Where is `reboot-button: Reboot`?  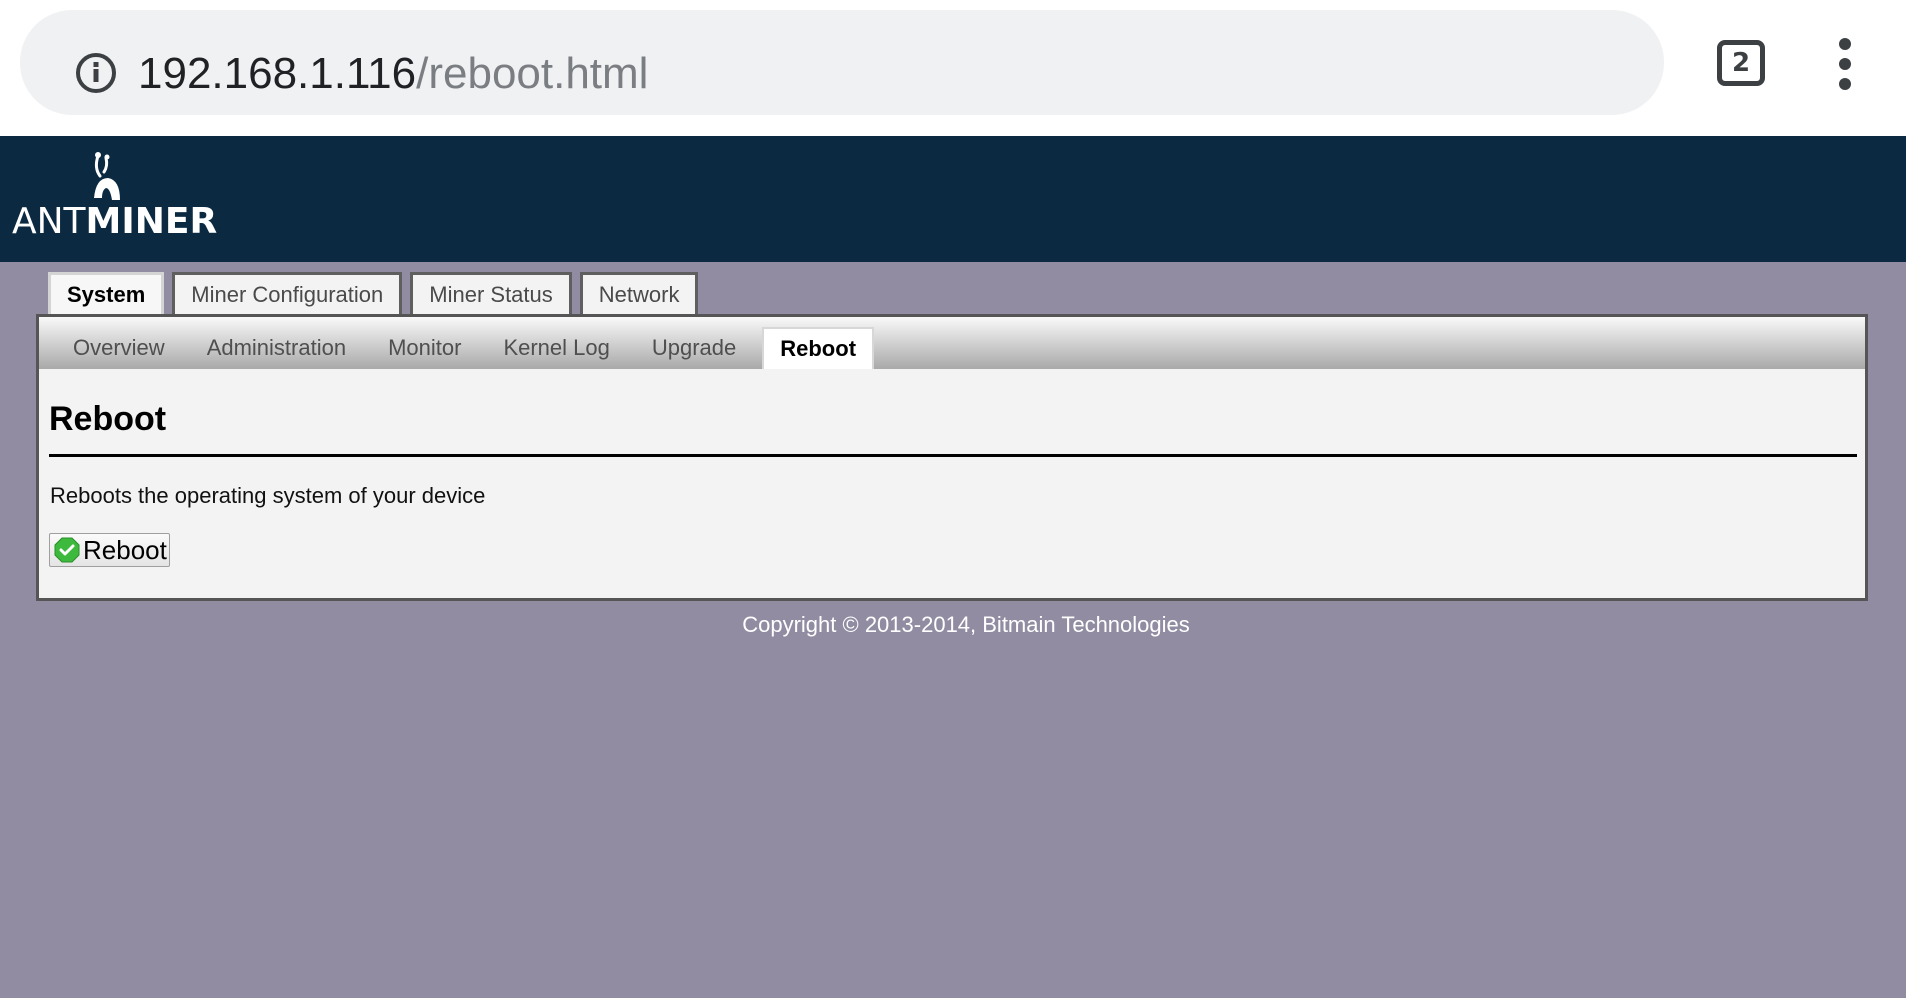
reboot-button: Reboot is located at coordinates (109, 550).